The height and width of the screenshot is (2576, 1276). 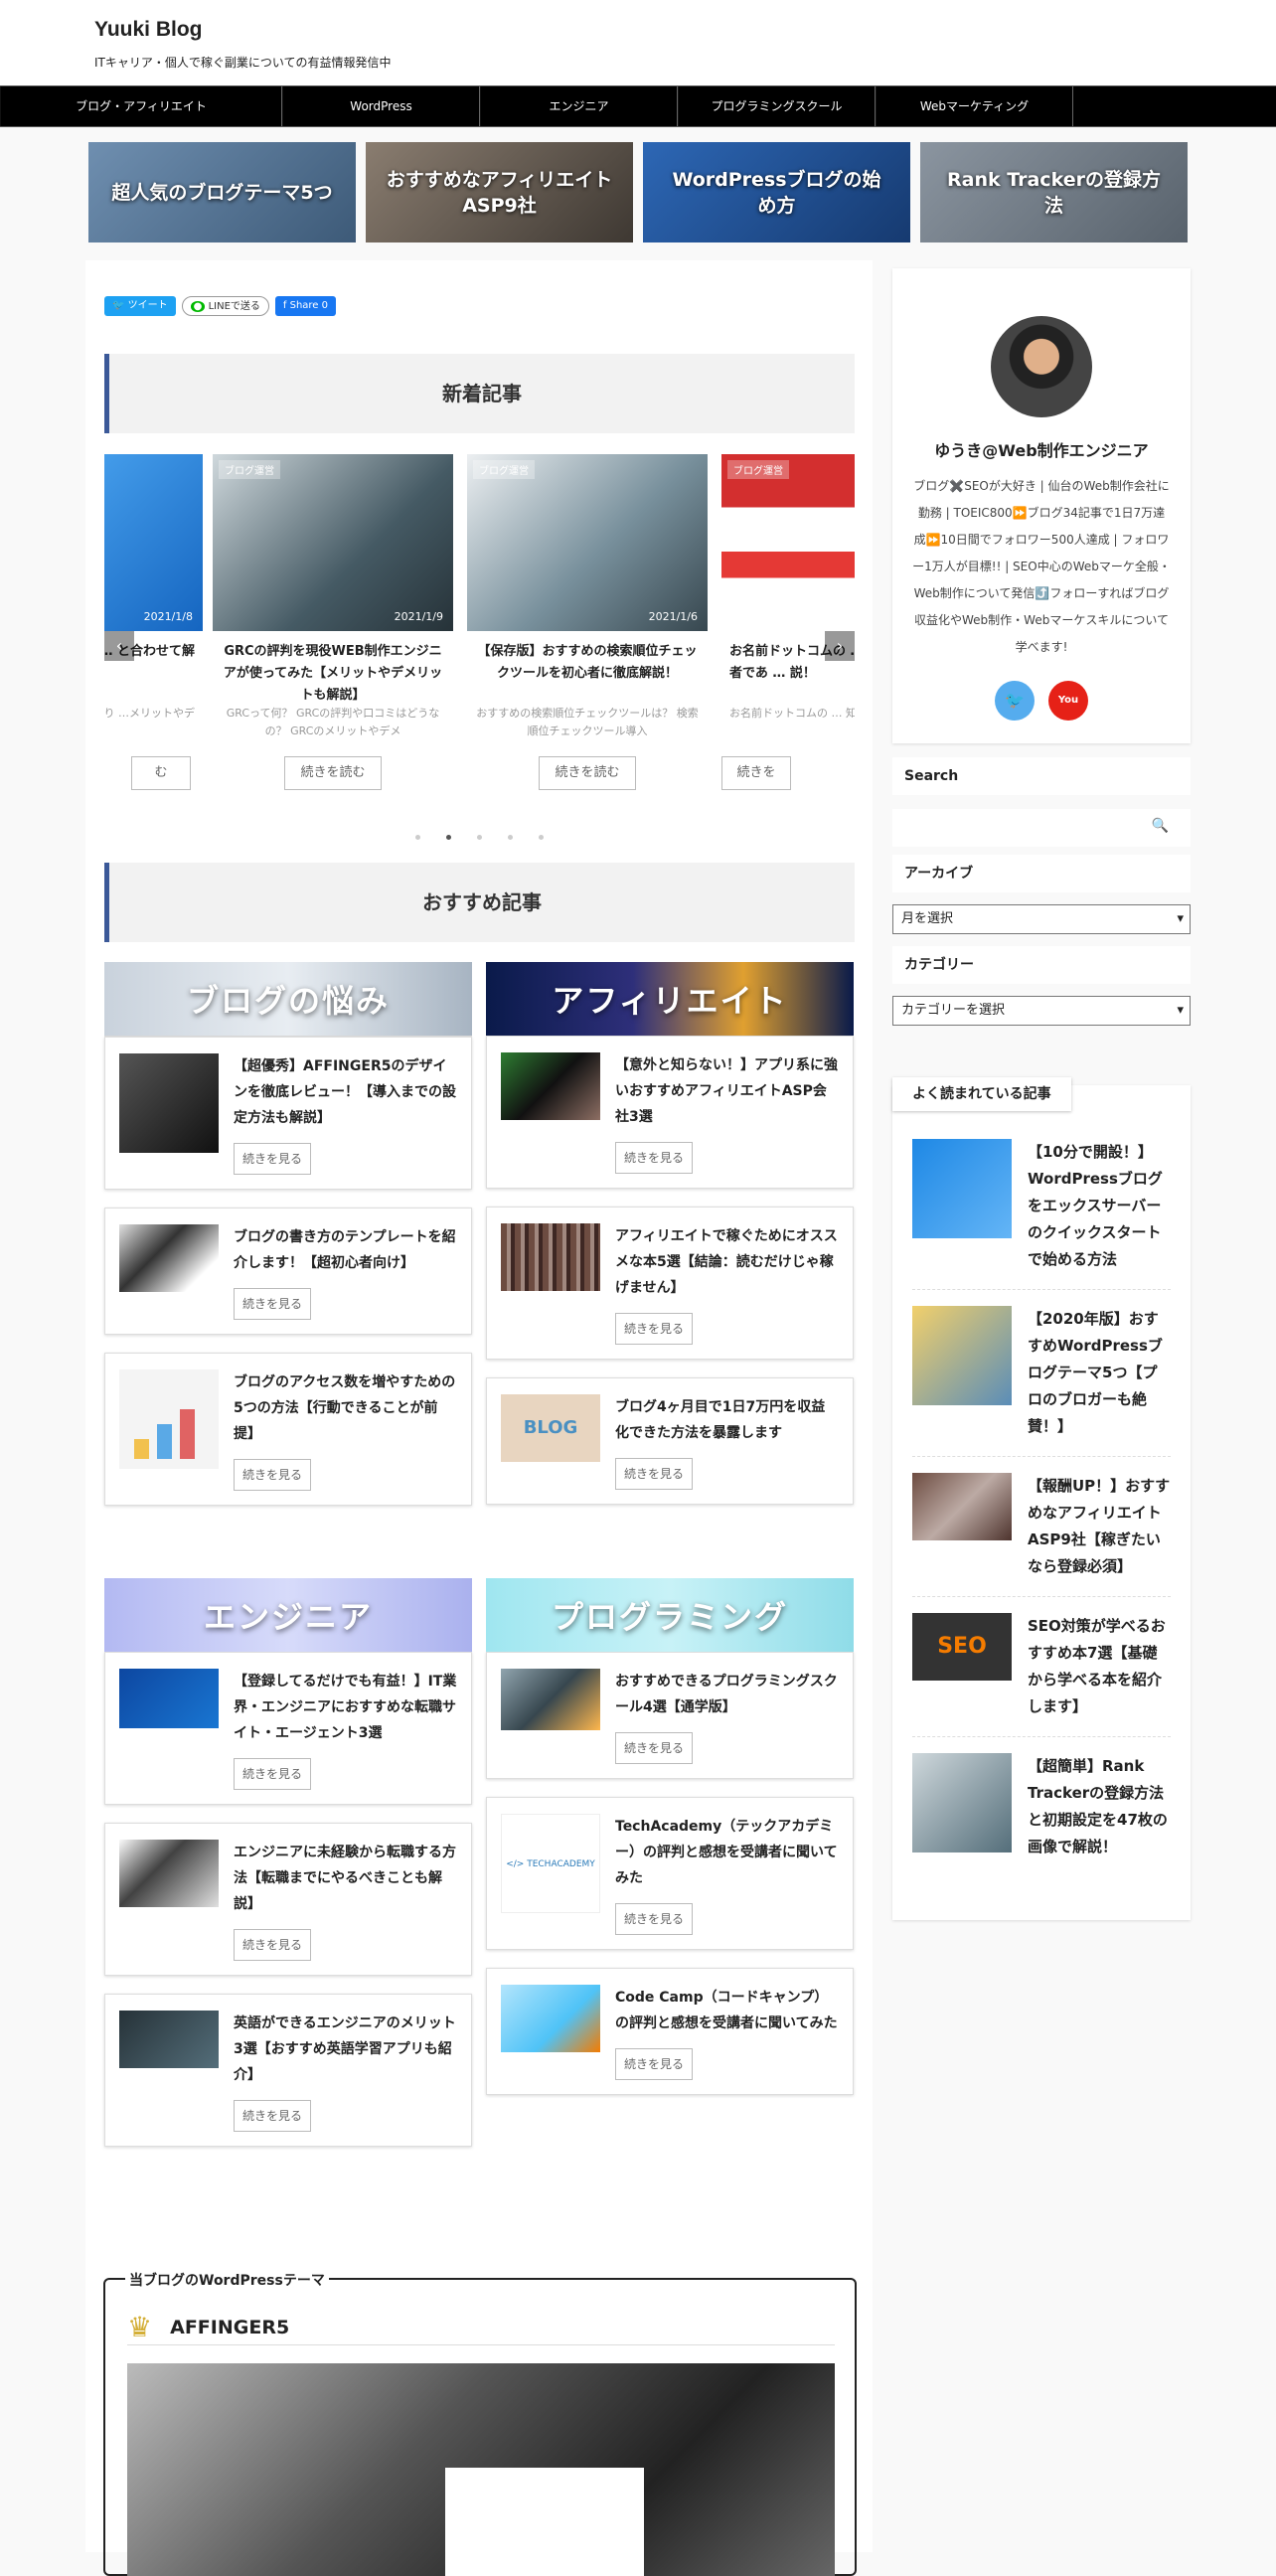 I want to click on share-buttons: 🐦 ツイート ● LINEで送る f Share 0, so click(x=220, y=306).